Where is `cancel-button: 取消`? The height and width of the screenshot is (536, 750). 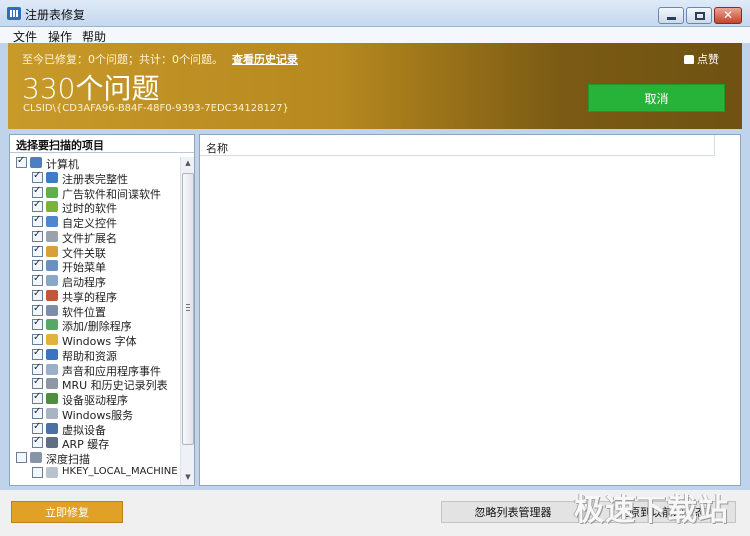 cancel-button: 取消 is located at coordinates (656, 98).